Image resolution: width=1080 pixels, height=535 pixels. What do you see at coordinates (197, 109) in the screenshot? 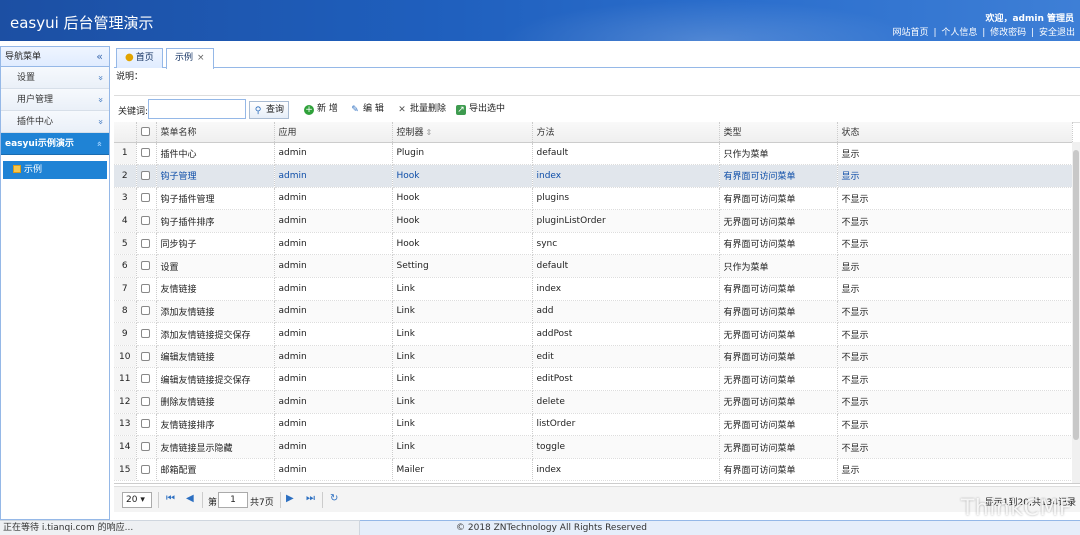
I see `keyword-input` at bounding box center [197, 109].